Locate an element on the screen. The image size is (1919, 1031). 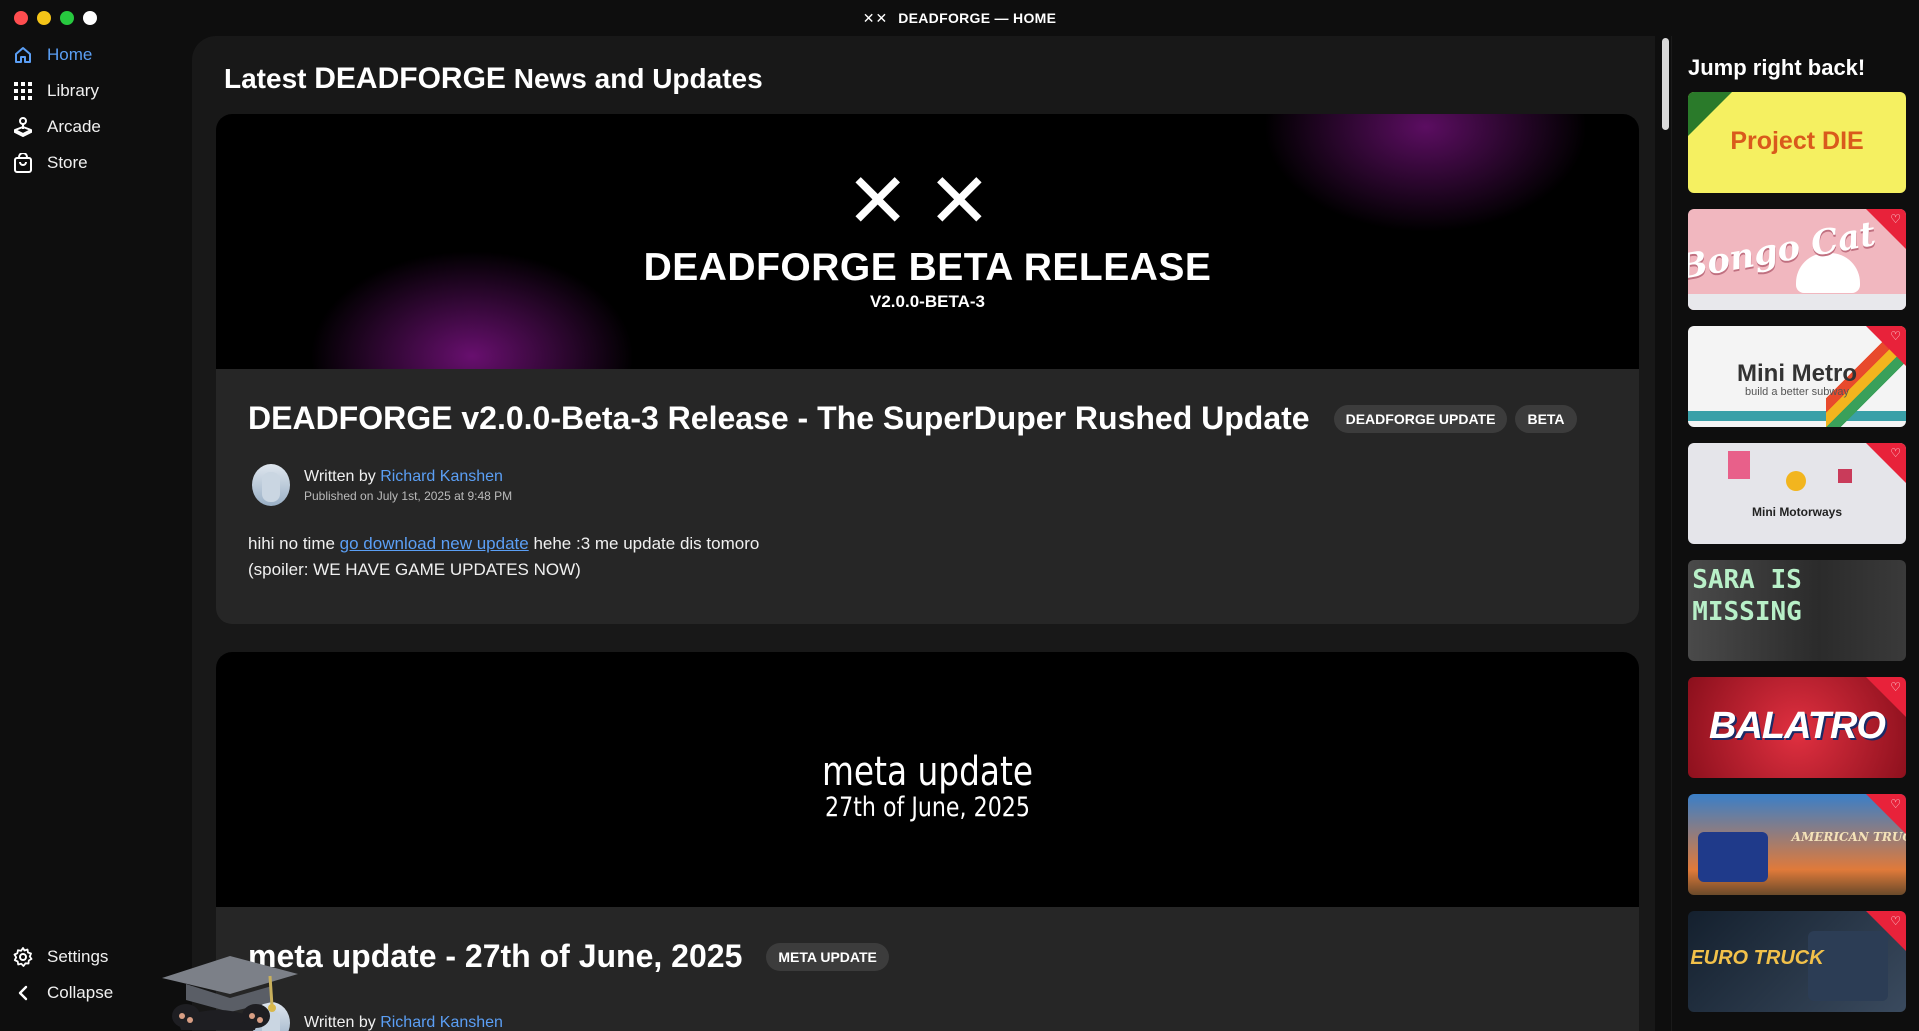
deadforge-logo-icon: ✕✕ is located at coordinates (927, 201).